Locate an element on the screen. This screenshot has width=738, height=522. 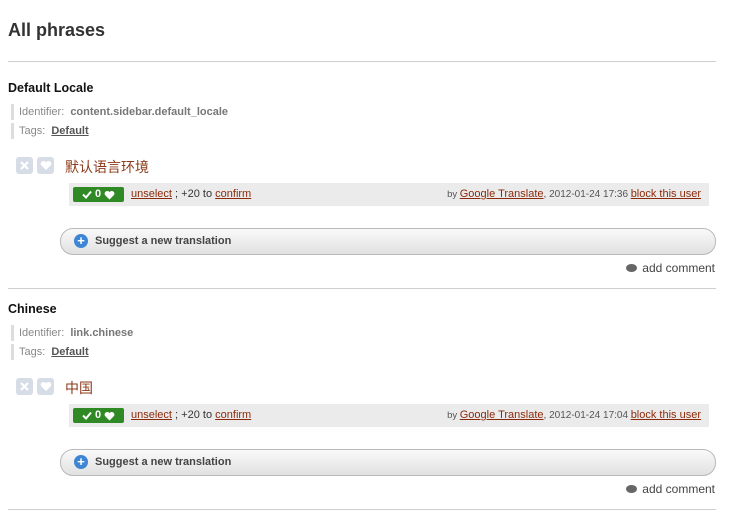
identifier-row: Identifier: link.chinese is located at coordinates (72, 333).